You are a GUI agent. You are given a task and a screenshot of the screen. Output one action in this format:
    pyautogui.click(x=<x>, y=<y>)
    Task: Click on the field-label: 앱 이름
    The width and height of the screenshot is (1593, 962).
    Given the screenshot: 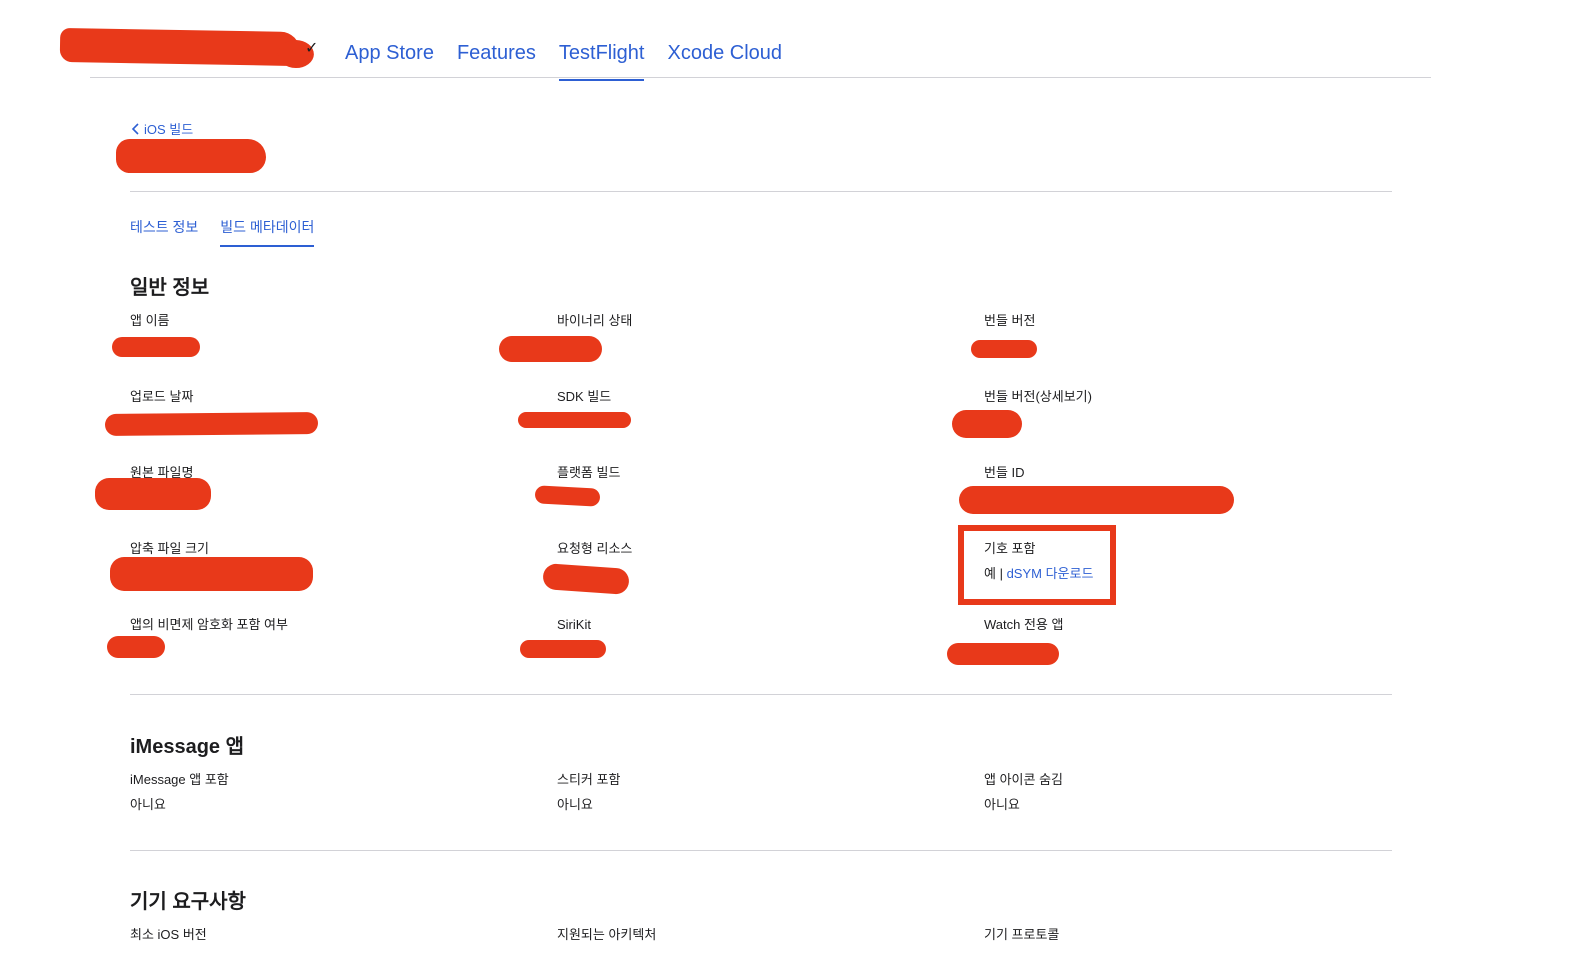 What is the action you would take?
    pyautogui.click(x=150, y=320)
    